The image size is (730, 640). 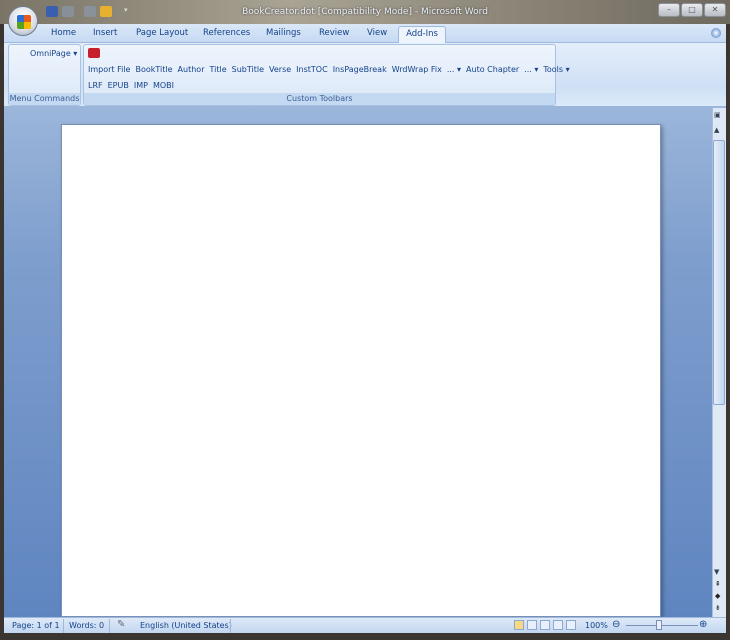 I want to click on maximize-button: □, so click(x=692, y=10).